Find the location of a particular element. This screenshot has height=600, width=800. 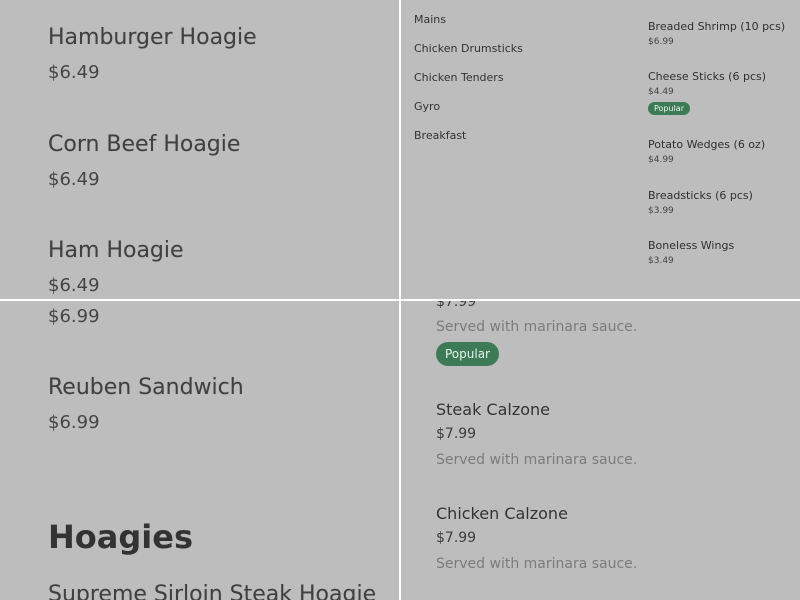

menu-item-name: Corn Beef Hoagie is located at coordinates (144, 144).